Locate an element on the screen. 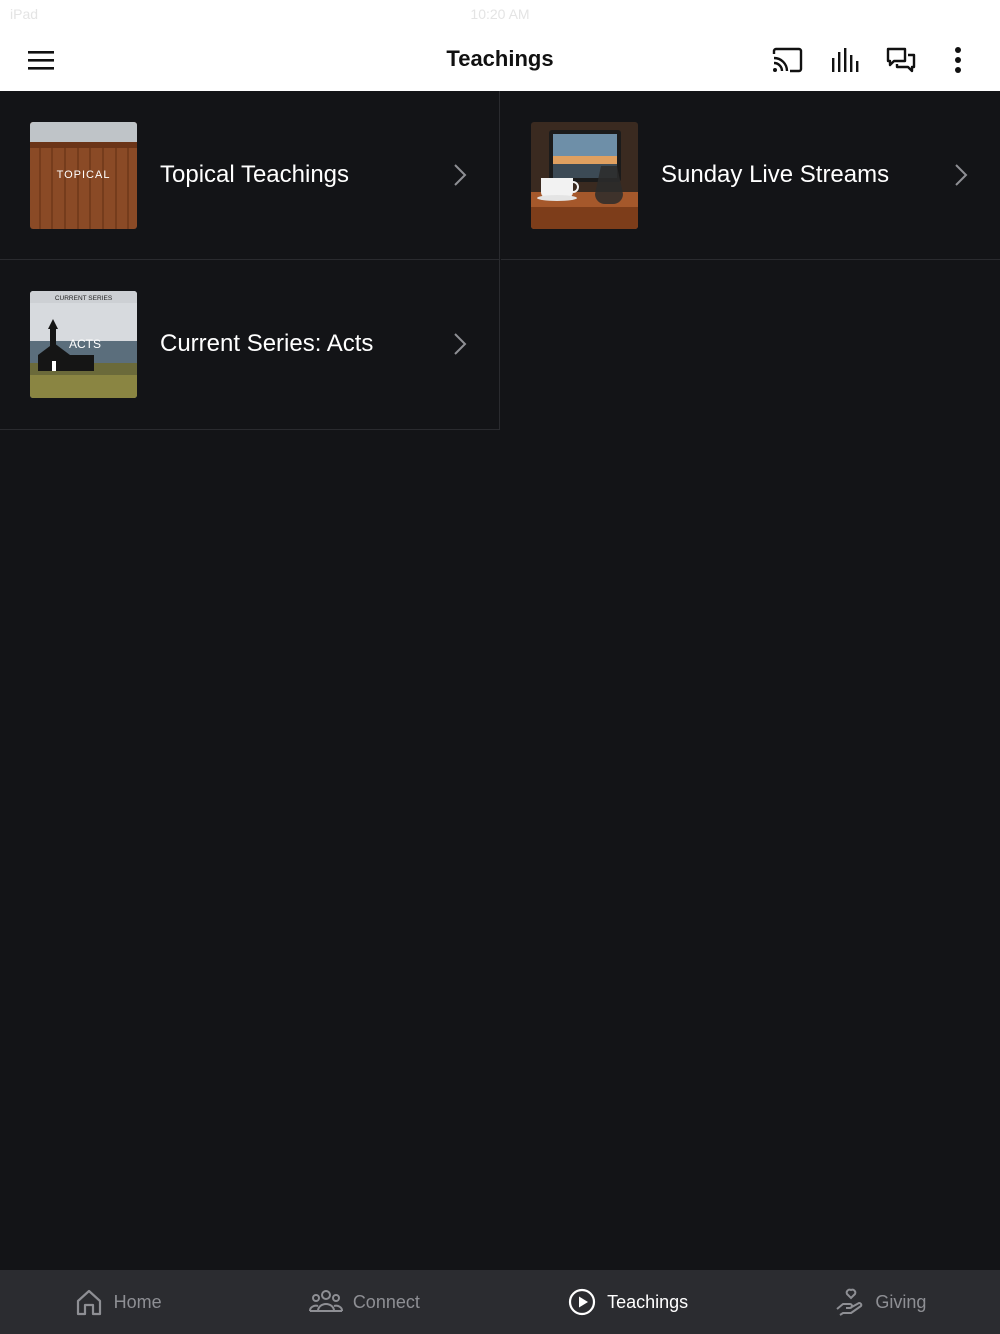 The width and height of the screenshot is (1000, 1334). tab-connect-label: Connect is located at coordinates (386, 1301).